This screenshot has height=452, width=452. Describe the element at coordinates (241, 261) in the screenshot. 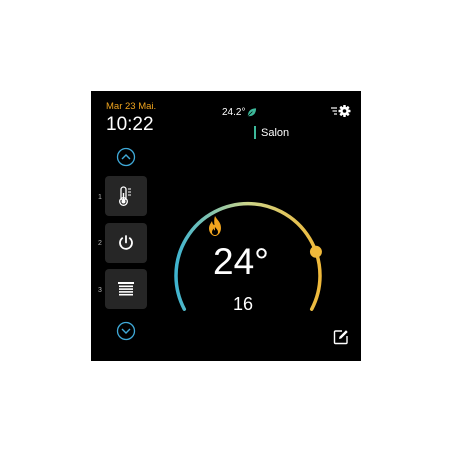

I see `setpoint-temperature: 24°` at that location.